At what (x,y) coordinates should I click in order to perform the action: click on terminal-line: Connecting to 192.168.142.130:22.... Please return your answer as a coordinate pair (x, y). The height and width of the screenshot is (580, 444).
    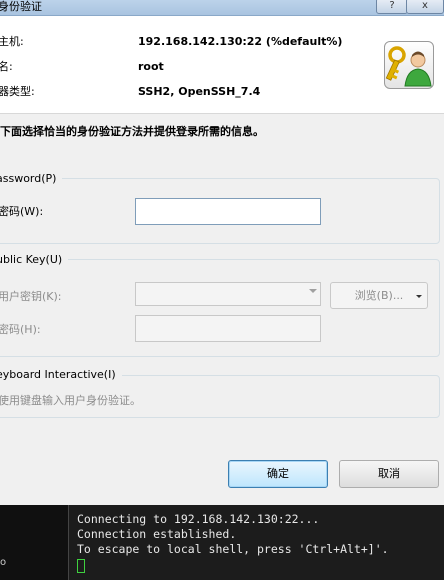
    Looking at the image, I should click on (198, 519).